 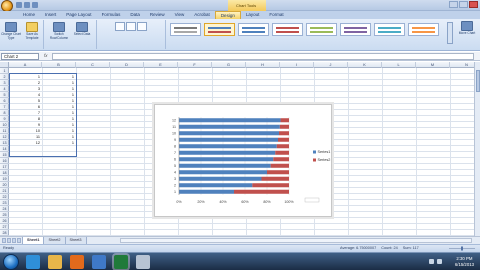 I want to click on vertical-scrollbar, so click(x=477, y=149).